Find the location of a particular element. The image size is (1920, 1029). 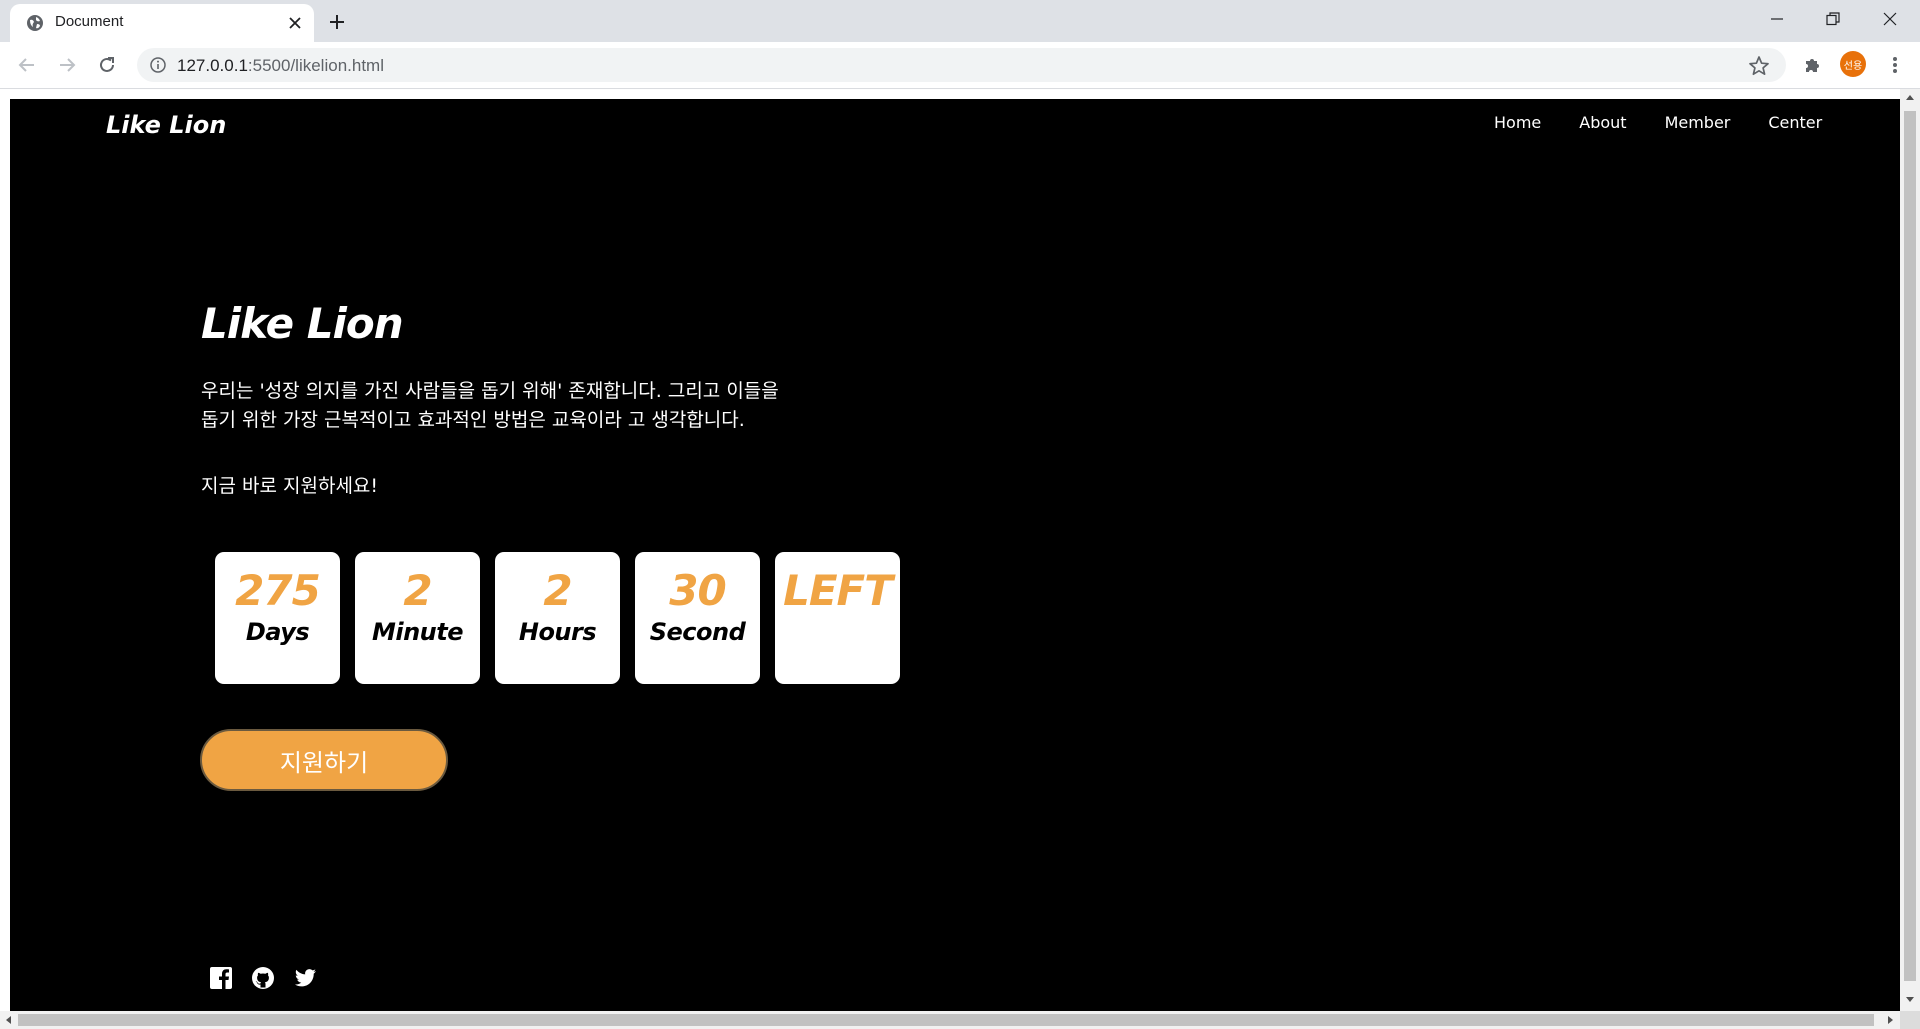

extensions-puzzle-icon is located at coordinates (1813, 65).